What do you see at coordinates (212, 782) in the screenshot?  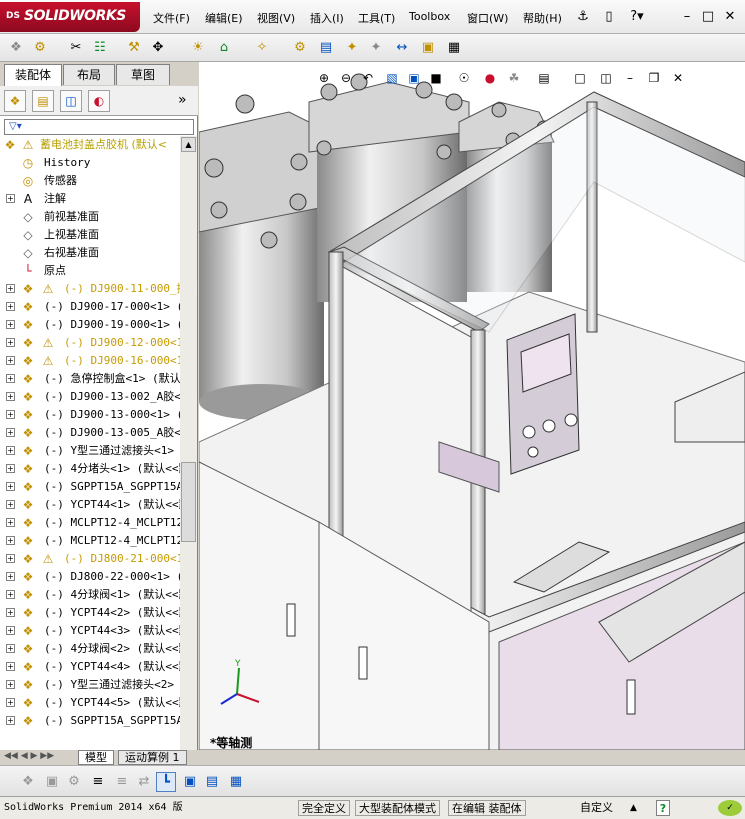 I see `toolbar-icon-9: ▤` at bounding box center [212, 782].